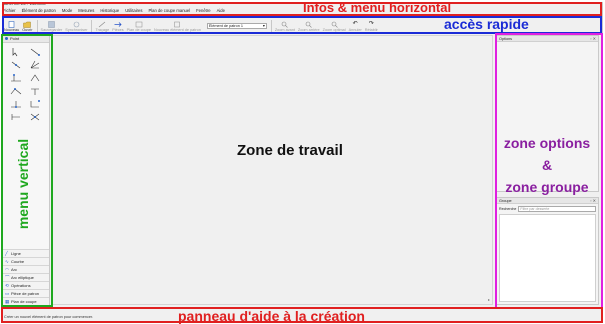 This screenshot has width=605, height=324. Describe the element at coordinates (488, 299) in the screenshot. I see `scroll-corner-icon: ▸` at that location.